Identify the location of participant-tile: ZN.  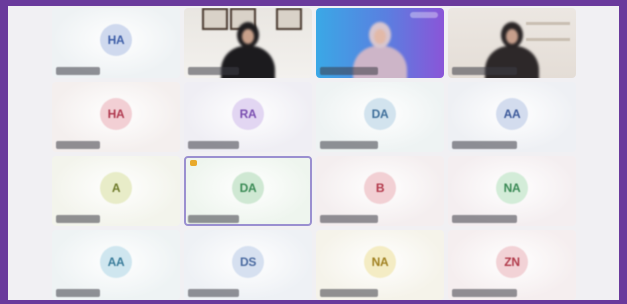
(512, 265).